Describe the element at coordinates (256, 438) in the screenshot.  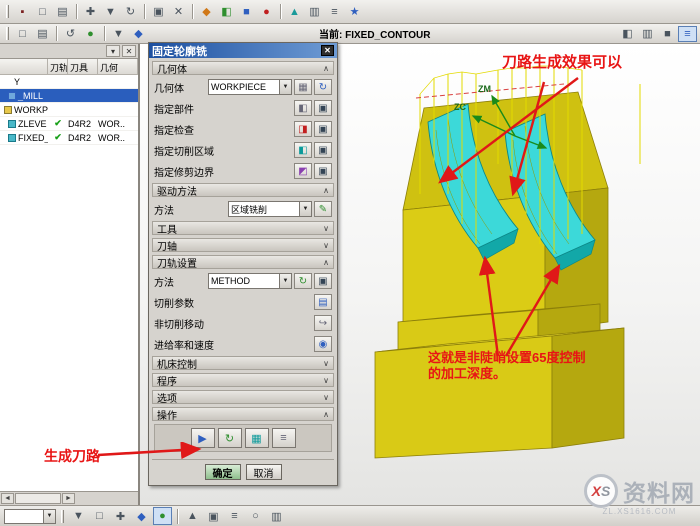
I see `verify-toolpath-button: ▦` at that location.